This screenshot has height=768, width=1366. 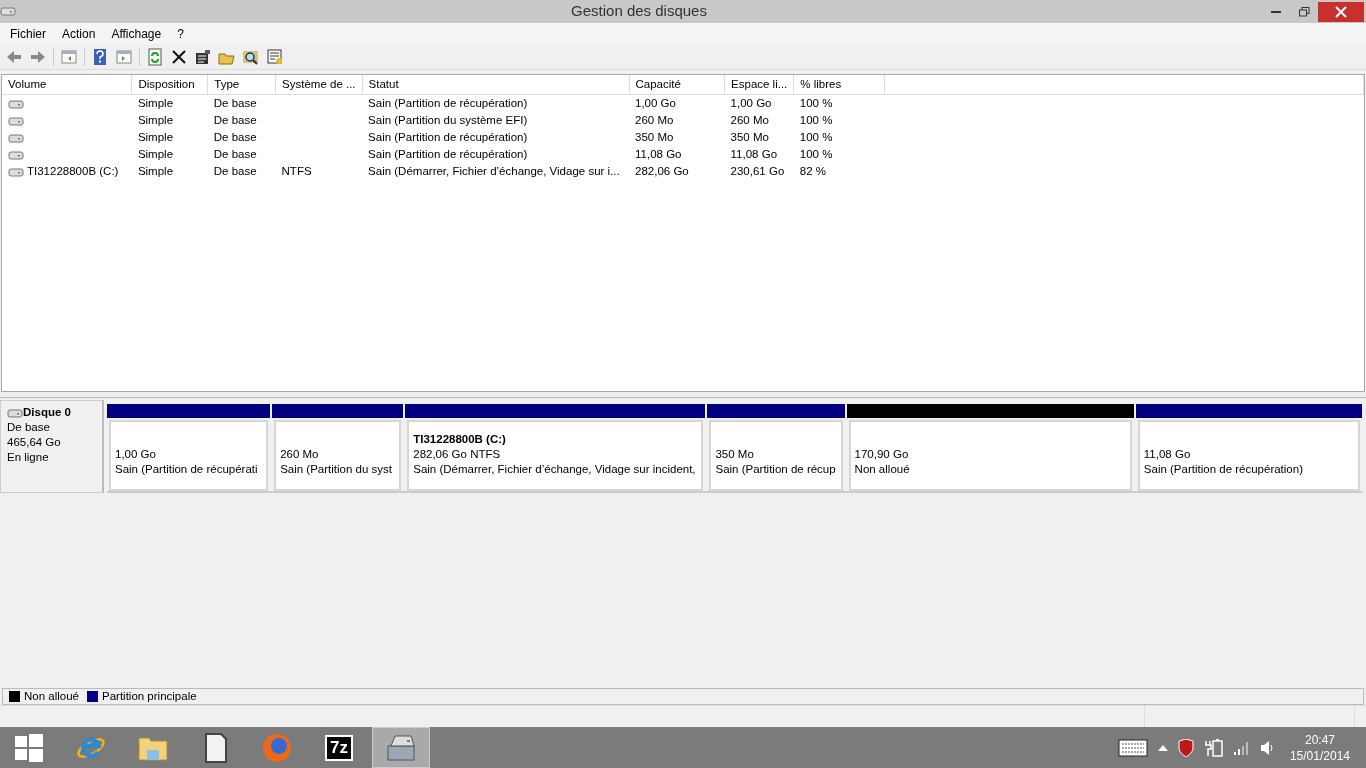 What do you see at coordinates (639, 11) in the screenshot?
I see `window-title: Gestion des disques` at bounding box center [639, 11].